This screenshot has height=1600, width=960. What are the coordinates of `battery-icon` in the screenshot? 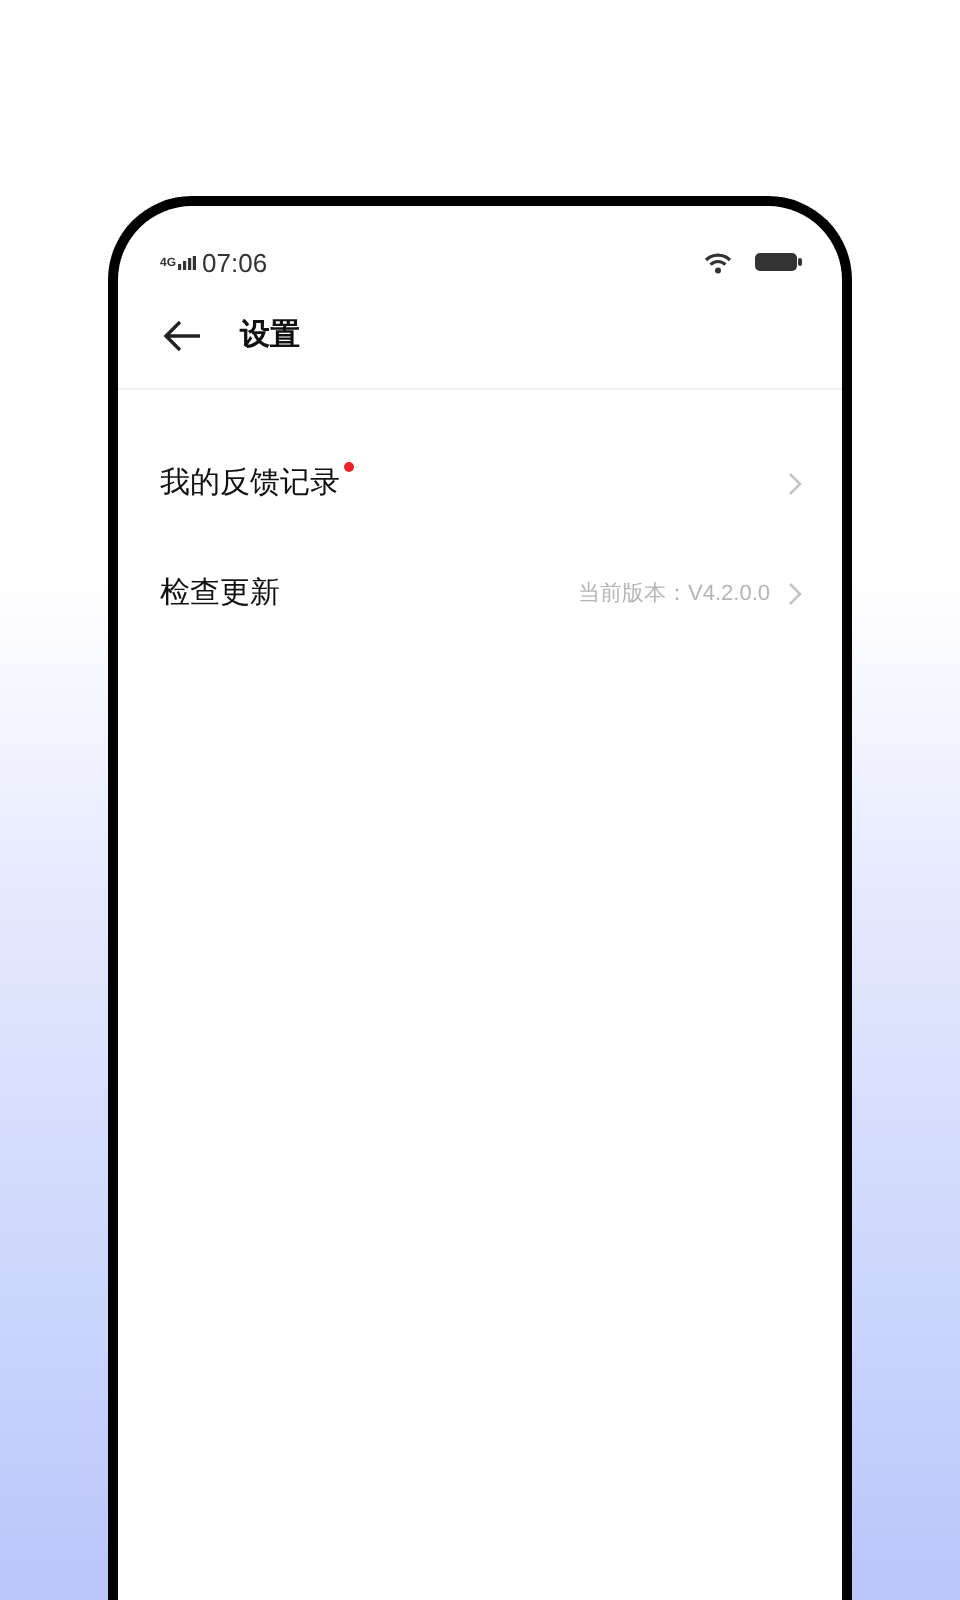 It's located at (778, 262).